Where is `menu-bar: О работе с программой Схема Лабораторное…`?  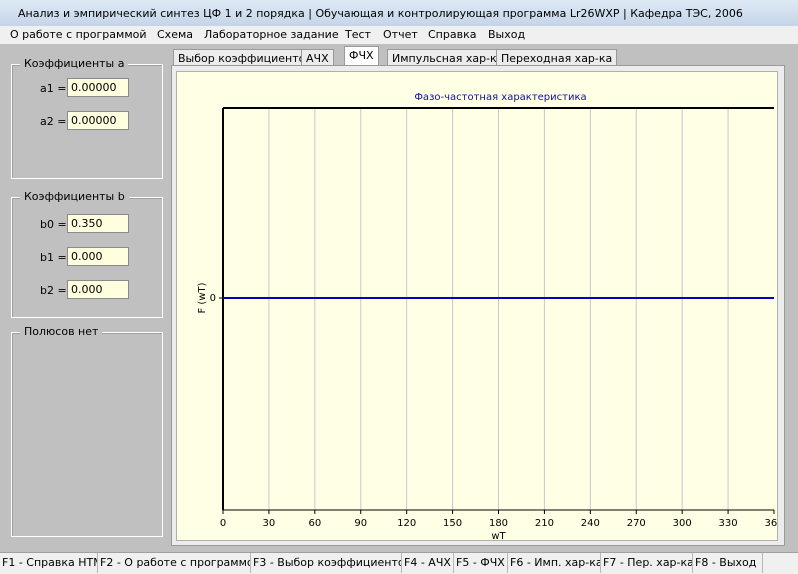
menu-bar: О работе с программой Схема Лабораторное… is located at coordinates (399, 35).